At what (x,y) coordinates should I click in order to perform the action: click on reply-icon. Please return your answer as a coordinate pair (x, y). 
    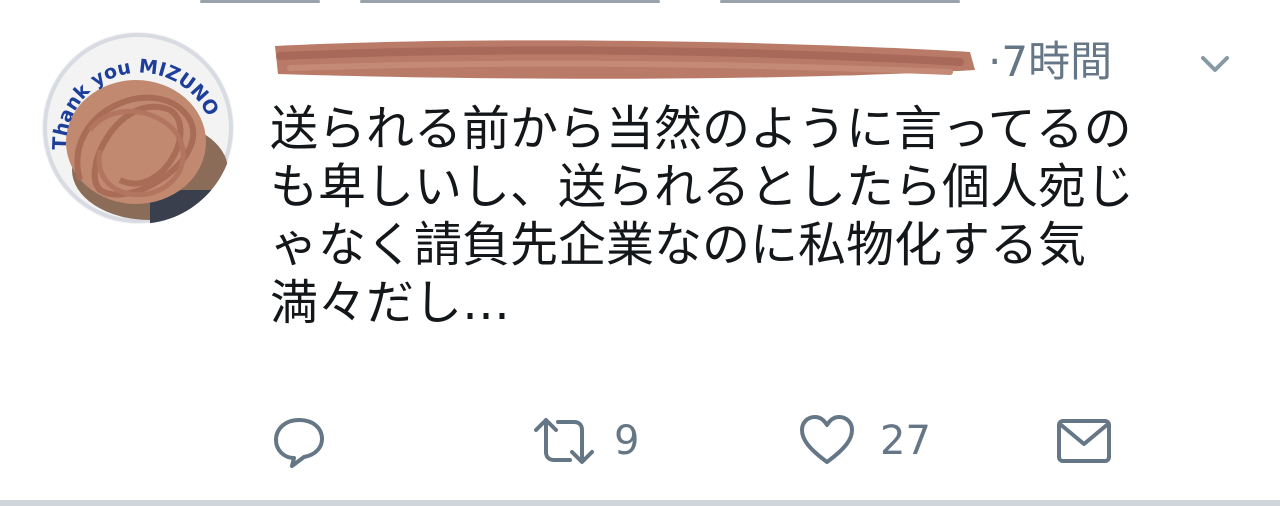
    Looking at the image, I should click on (299, 443).